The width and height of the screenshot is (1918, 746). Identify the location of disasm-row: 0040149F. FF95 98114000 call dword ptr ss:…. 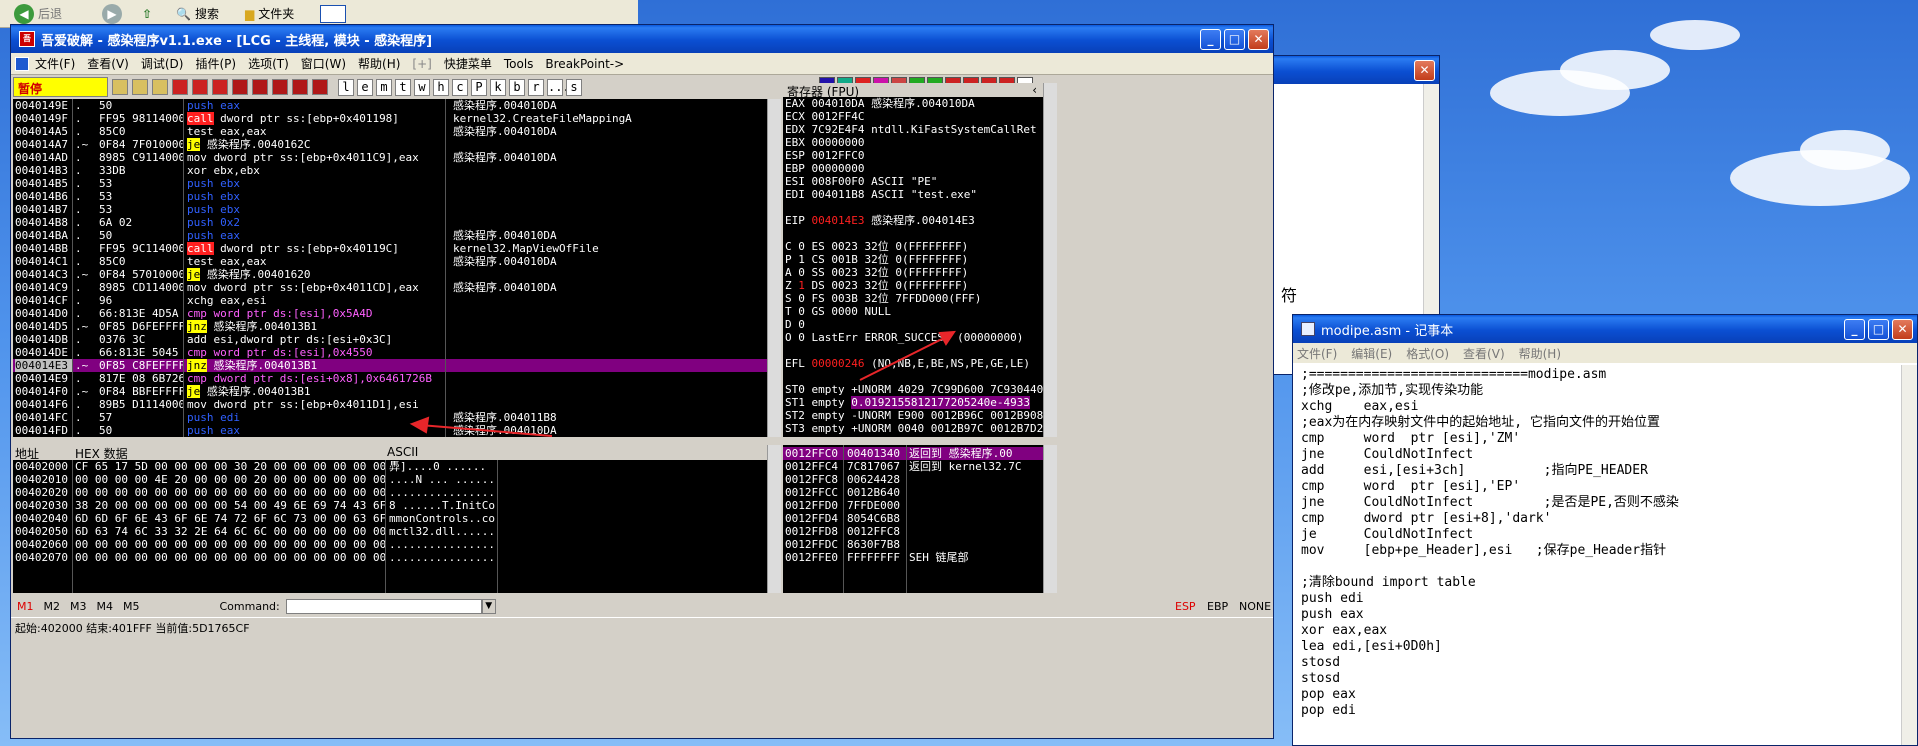
(390, 118).